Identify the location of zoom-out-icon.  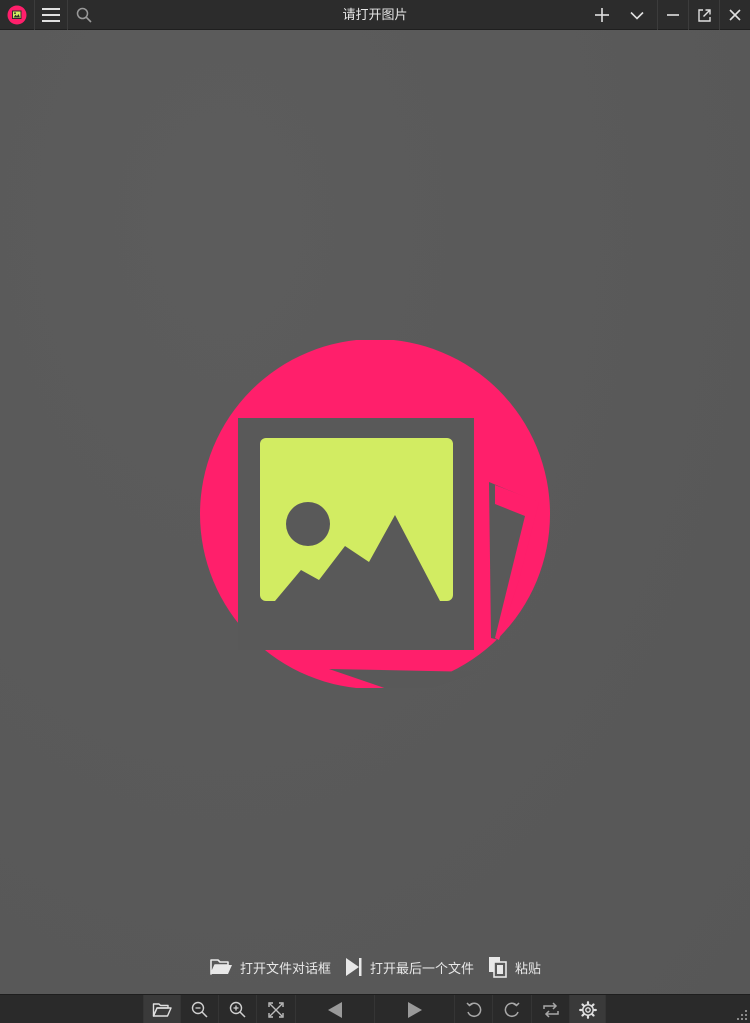
(199, 1009).